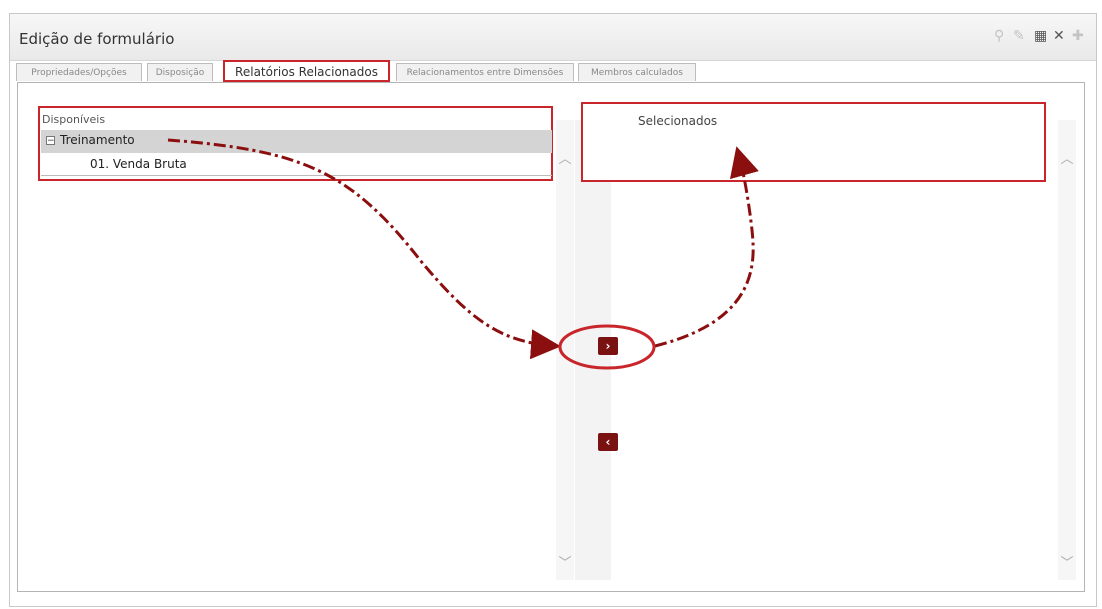  What do you see at coordinates (1078, 36) in the screenshot?
I see `pin-icon: ✚` at bounding box center [1078, 36].